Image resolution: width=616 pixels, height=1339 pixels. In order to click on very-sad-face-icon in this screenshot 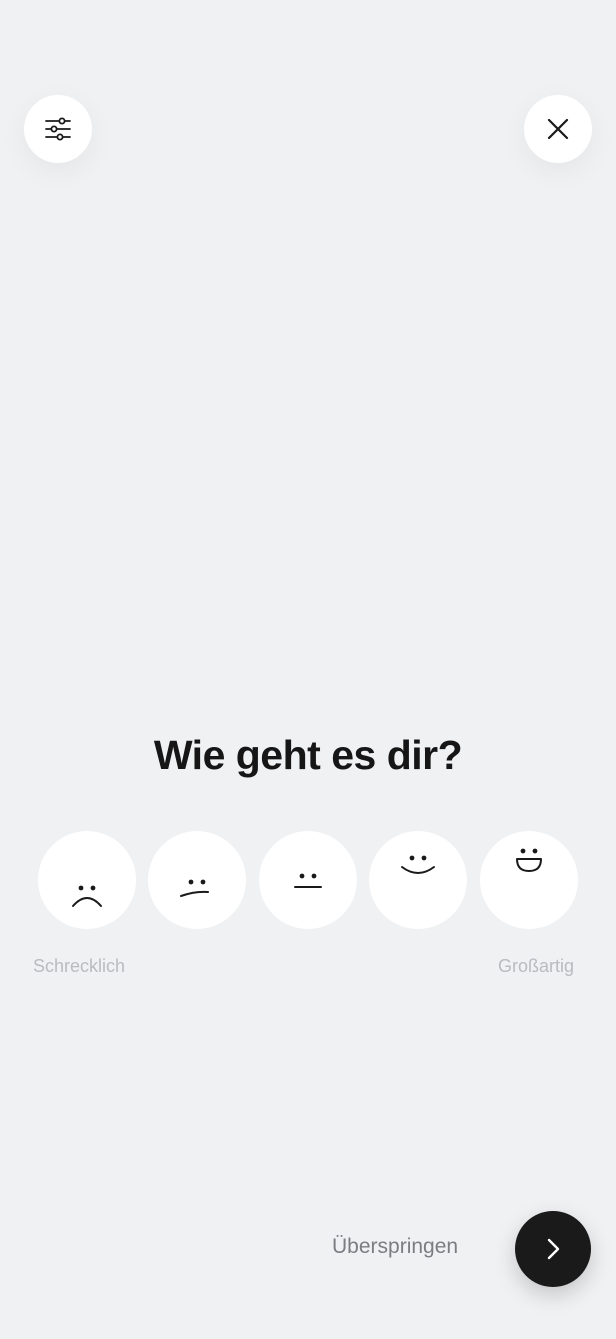, I will do `click(87, 896)`.